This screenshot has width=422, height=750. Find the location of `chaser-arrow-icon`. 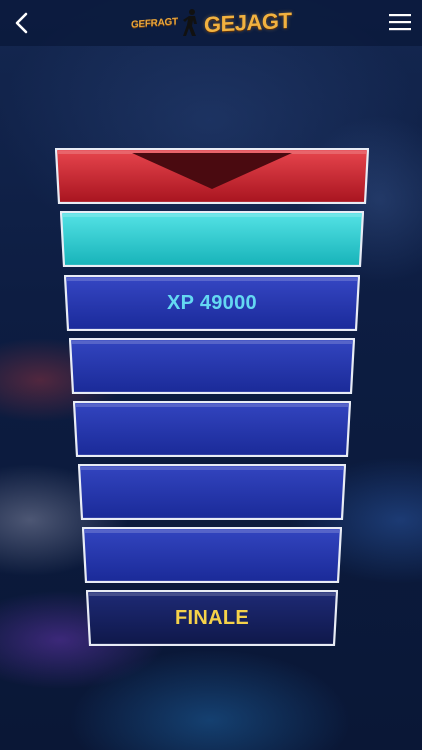

chaser-arrow-icon is located at coordinates (212, 171).